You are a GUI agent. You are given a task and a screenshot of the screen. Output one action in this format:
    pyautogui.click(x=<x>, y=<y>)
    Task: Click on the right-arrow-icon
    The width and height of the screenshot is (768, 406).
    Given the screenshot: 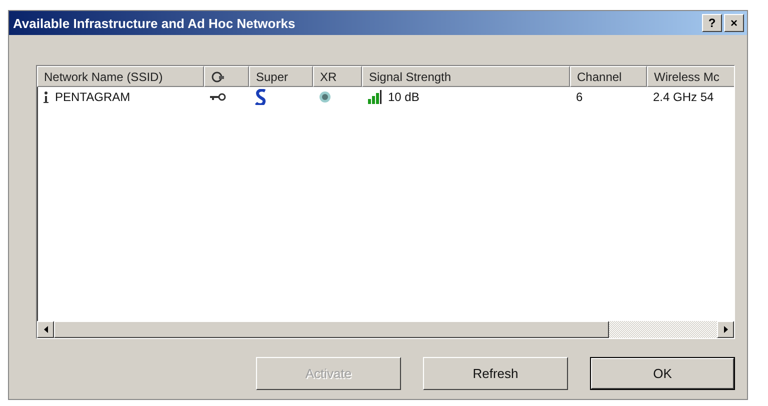 What is the action you would take?
    pyautogui.click(x=726, y=329)
    